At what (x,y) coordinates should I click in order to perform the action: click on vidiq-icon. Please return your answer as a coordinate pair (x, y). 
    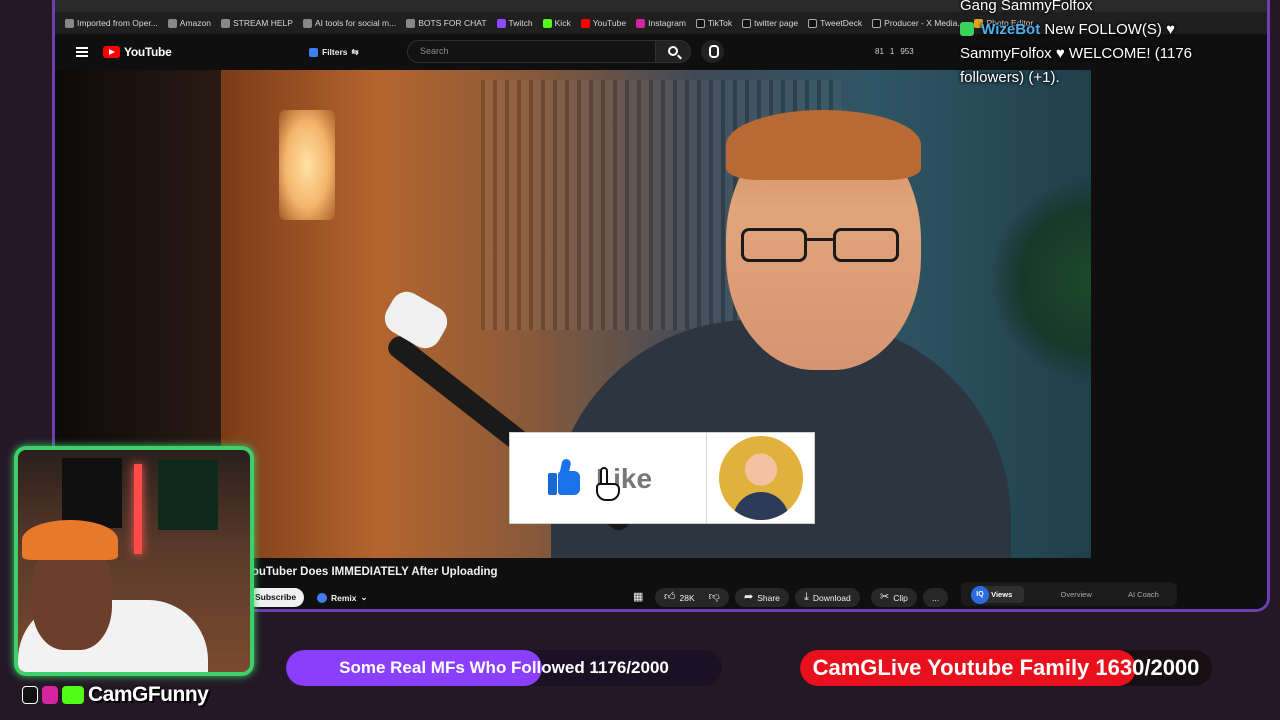
    Looking at the image, I should click on (313, 52).